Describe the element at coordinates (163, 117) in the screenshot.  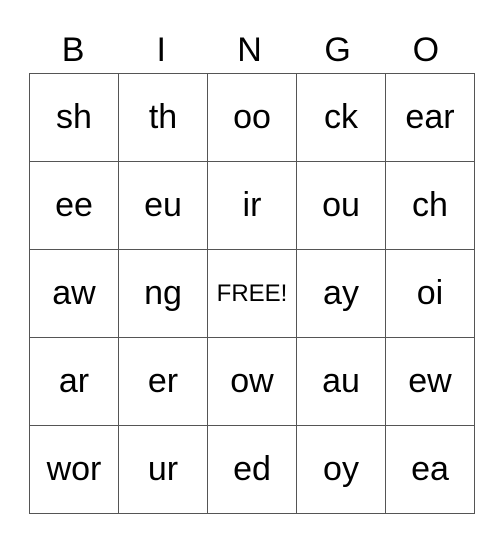
I see `bingo-cell: th` at that location.